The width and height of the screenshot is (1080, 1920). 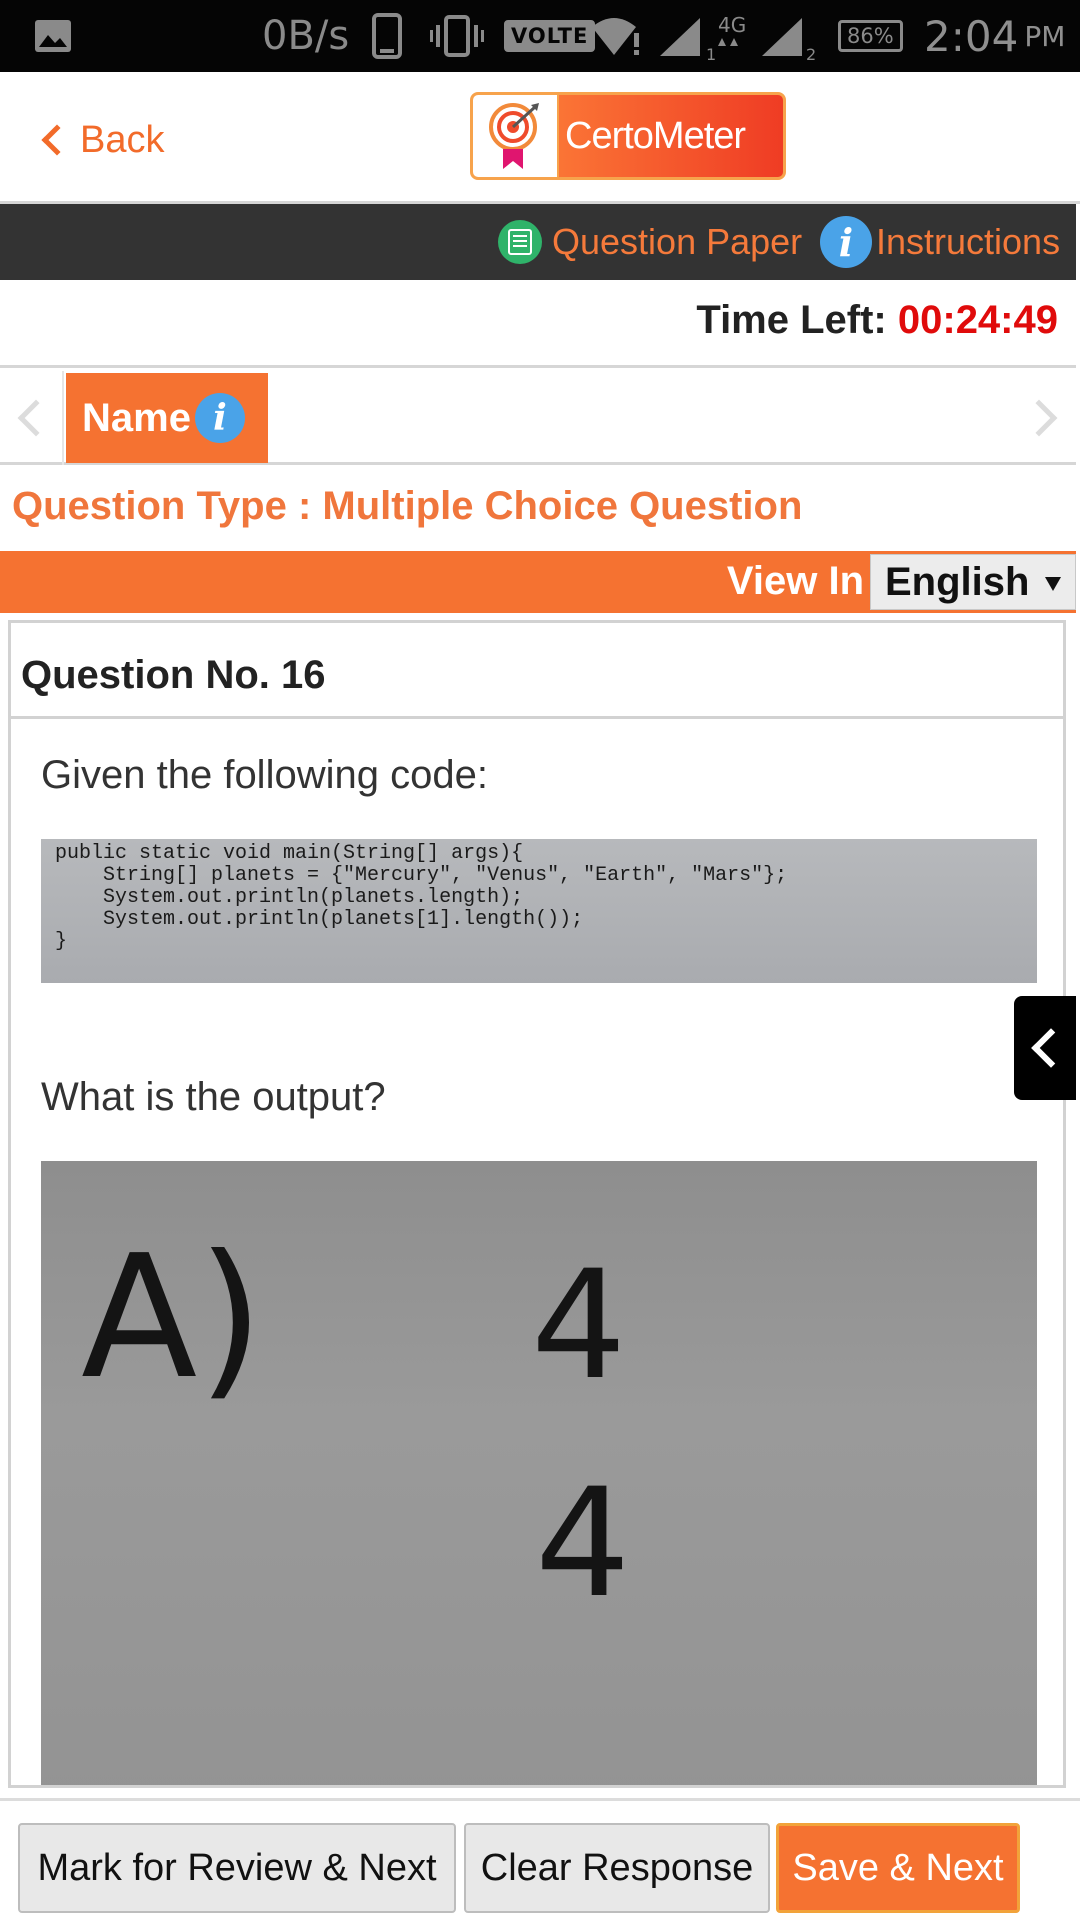 I want to click on answer-option-line1: 4, so click(x=579, y=1326).